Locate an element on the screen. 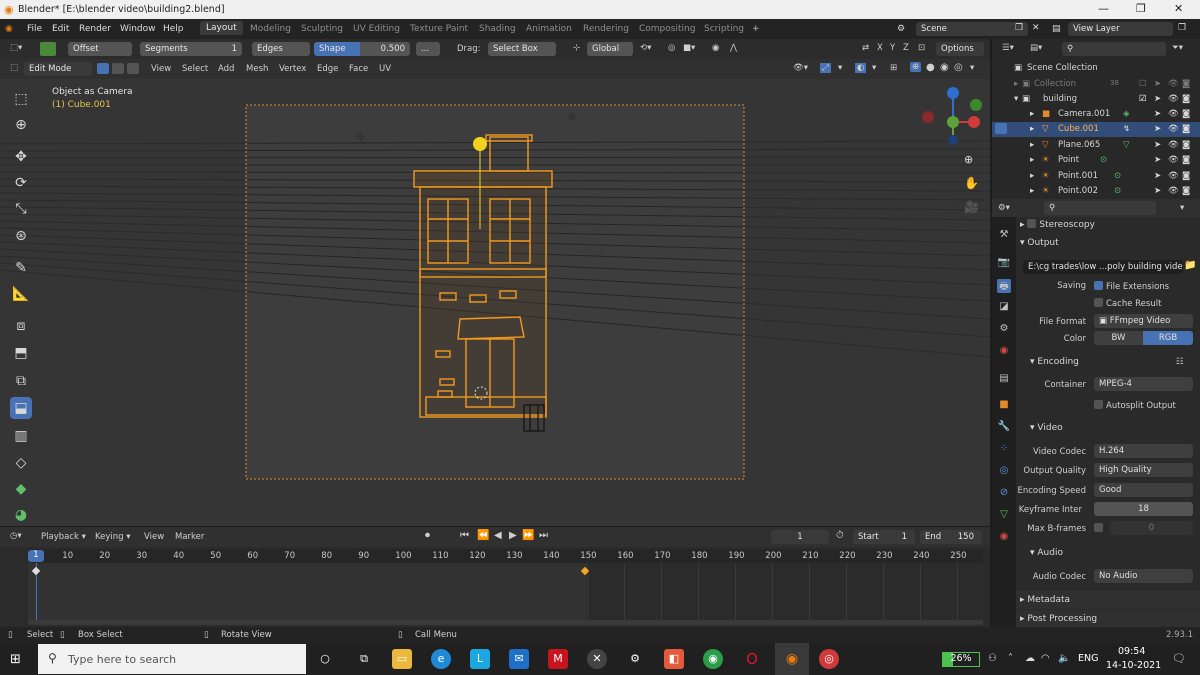  taskbar-search-input: ⚲ Type here to search is located at coordinates (172, 659).